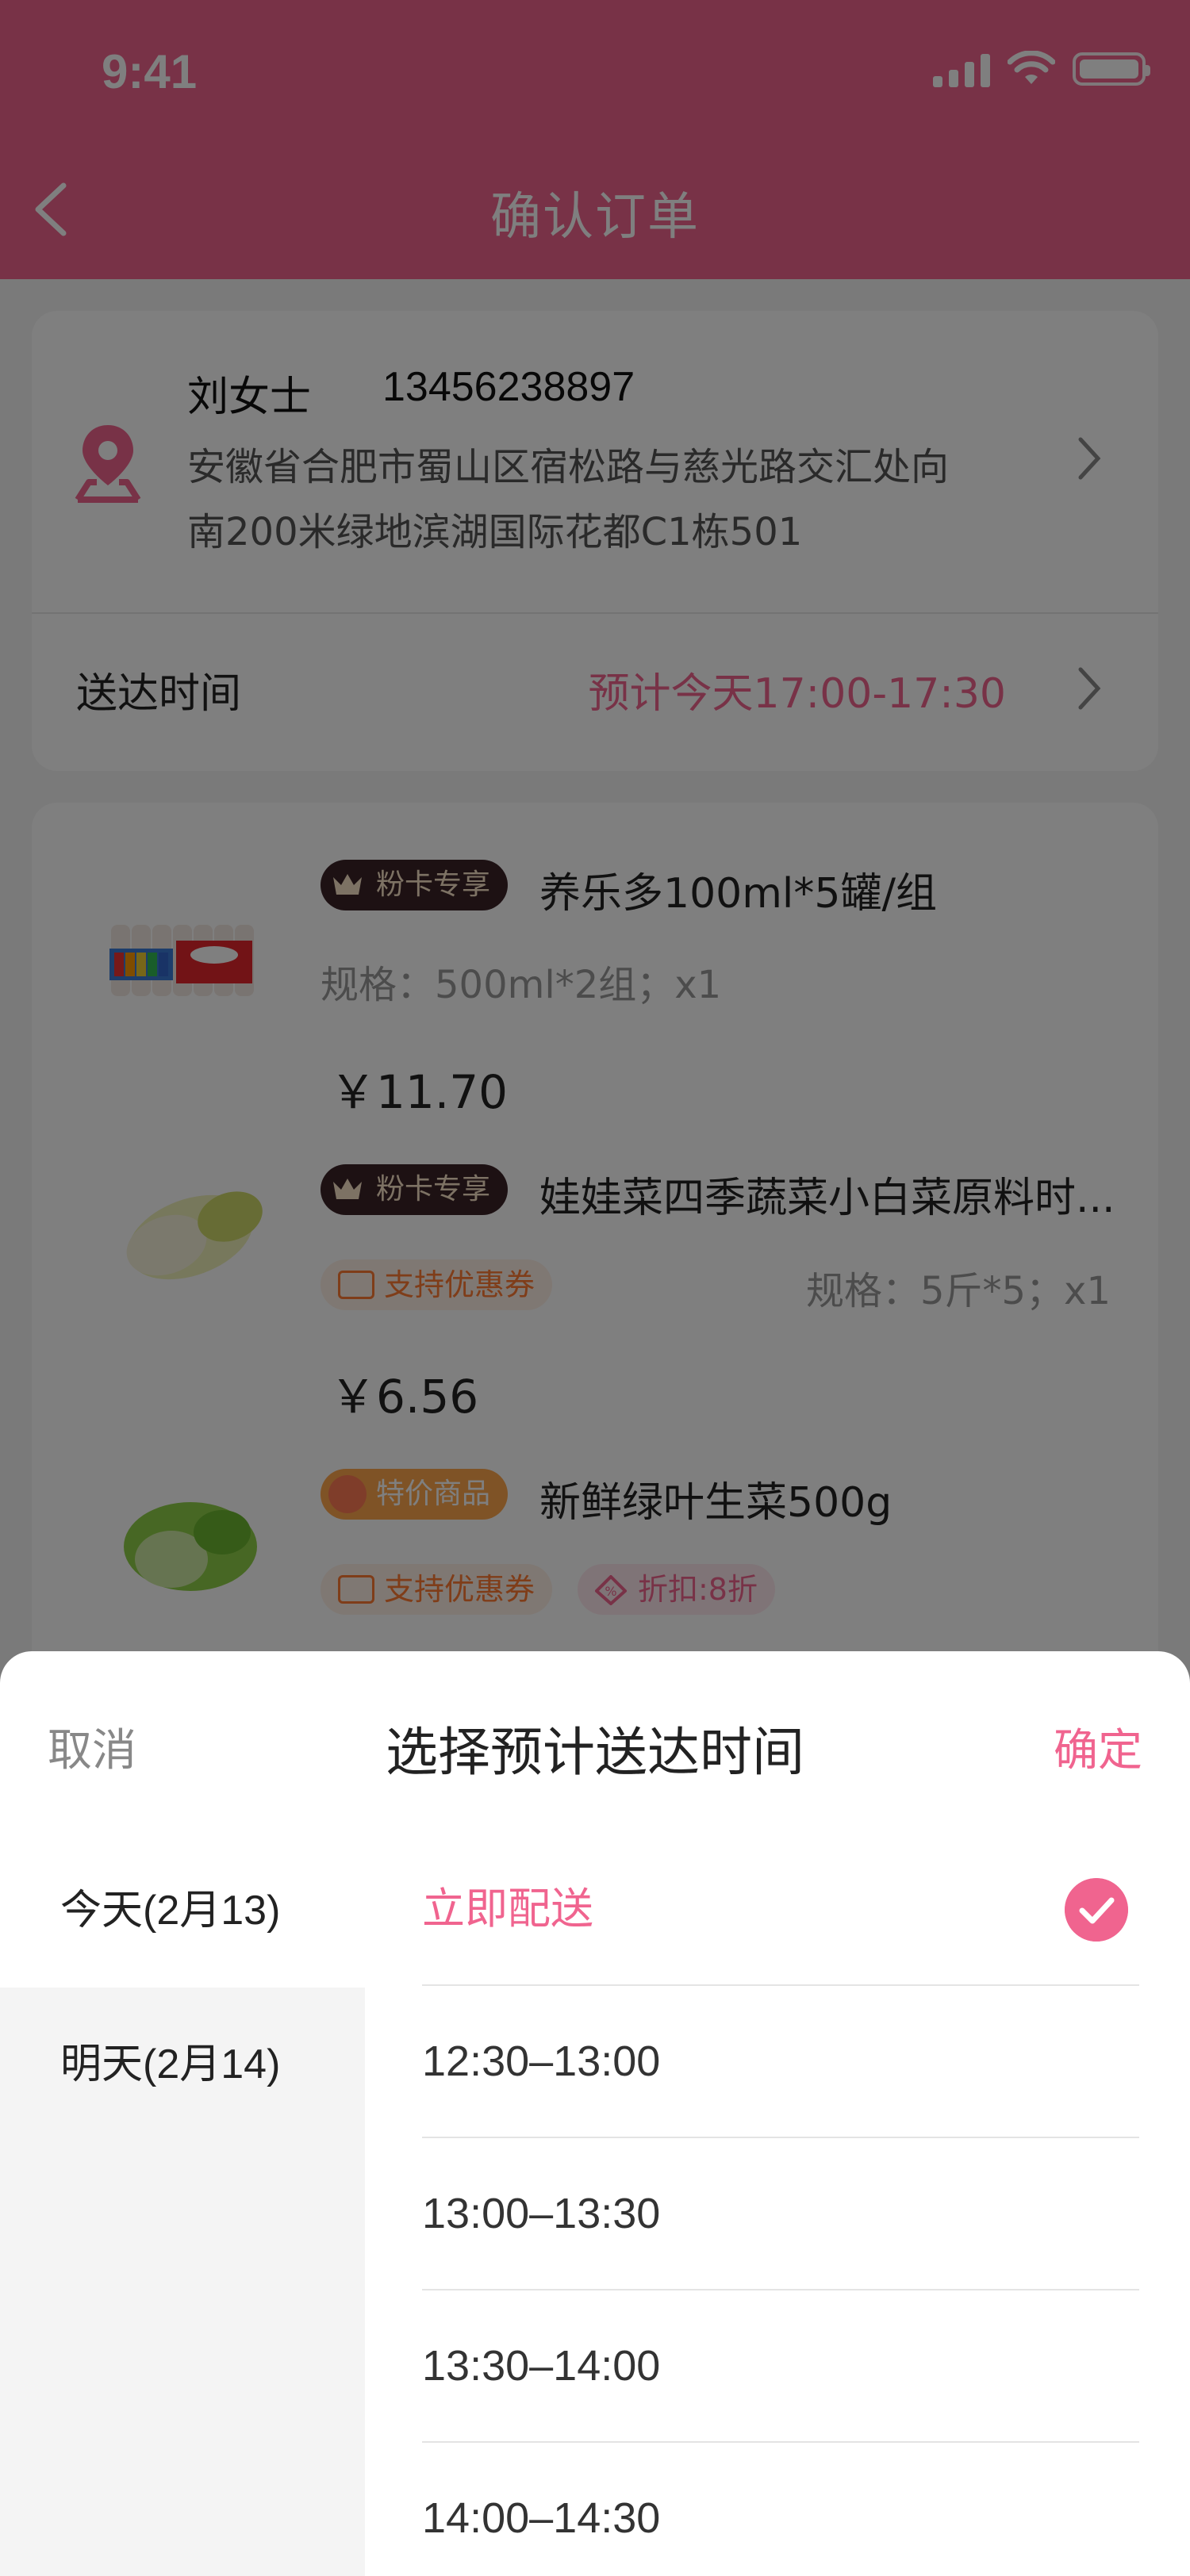 Image resolution: width=1190 pixels, height=2576 pixels. Describe the element at coordinates (182, 2064) in the screenshot. I see `day-item-tomorrow: 明天(2月14)` at that location.